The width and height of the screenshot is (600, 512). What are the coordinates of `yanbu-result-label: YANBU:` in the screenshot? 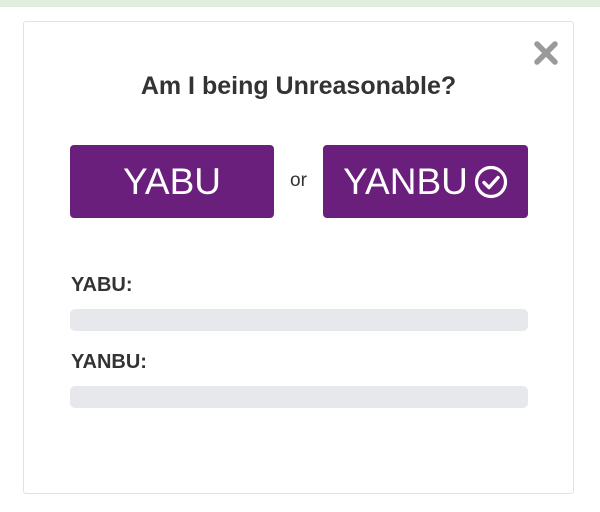 It's located at (109, 362).